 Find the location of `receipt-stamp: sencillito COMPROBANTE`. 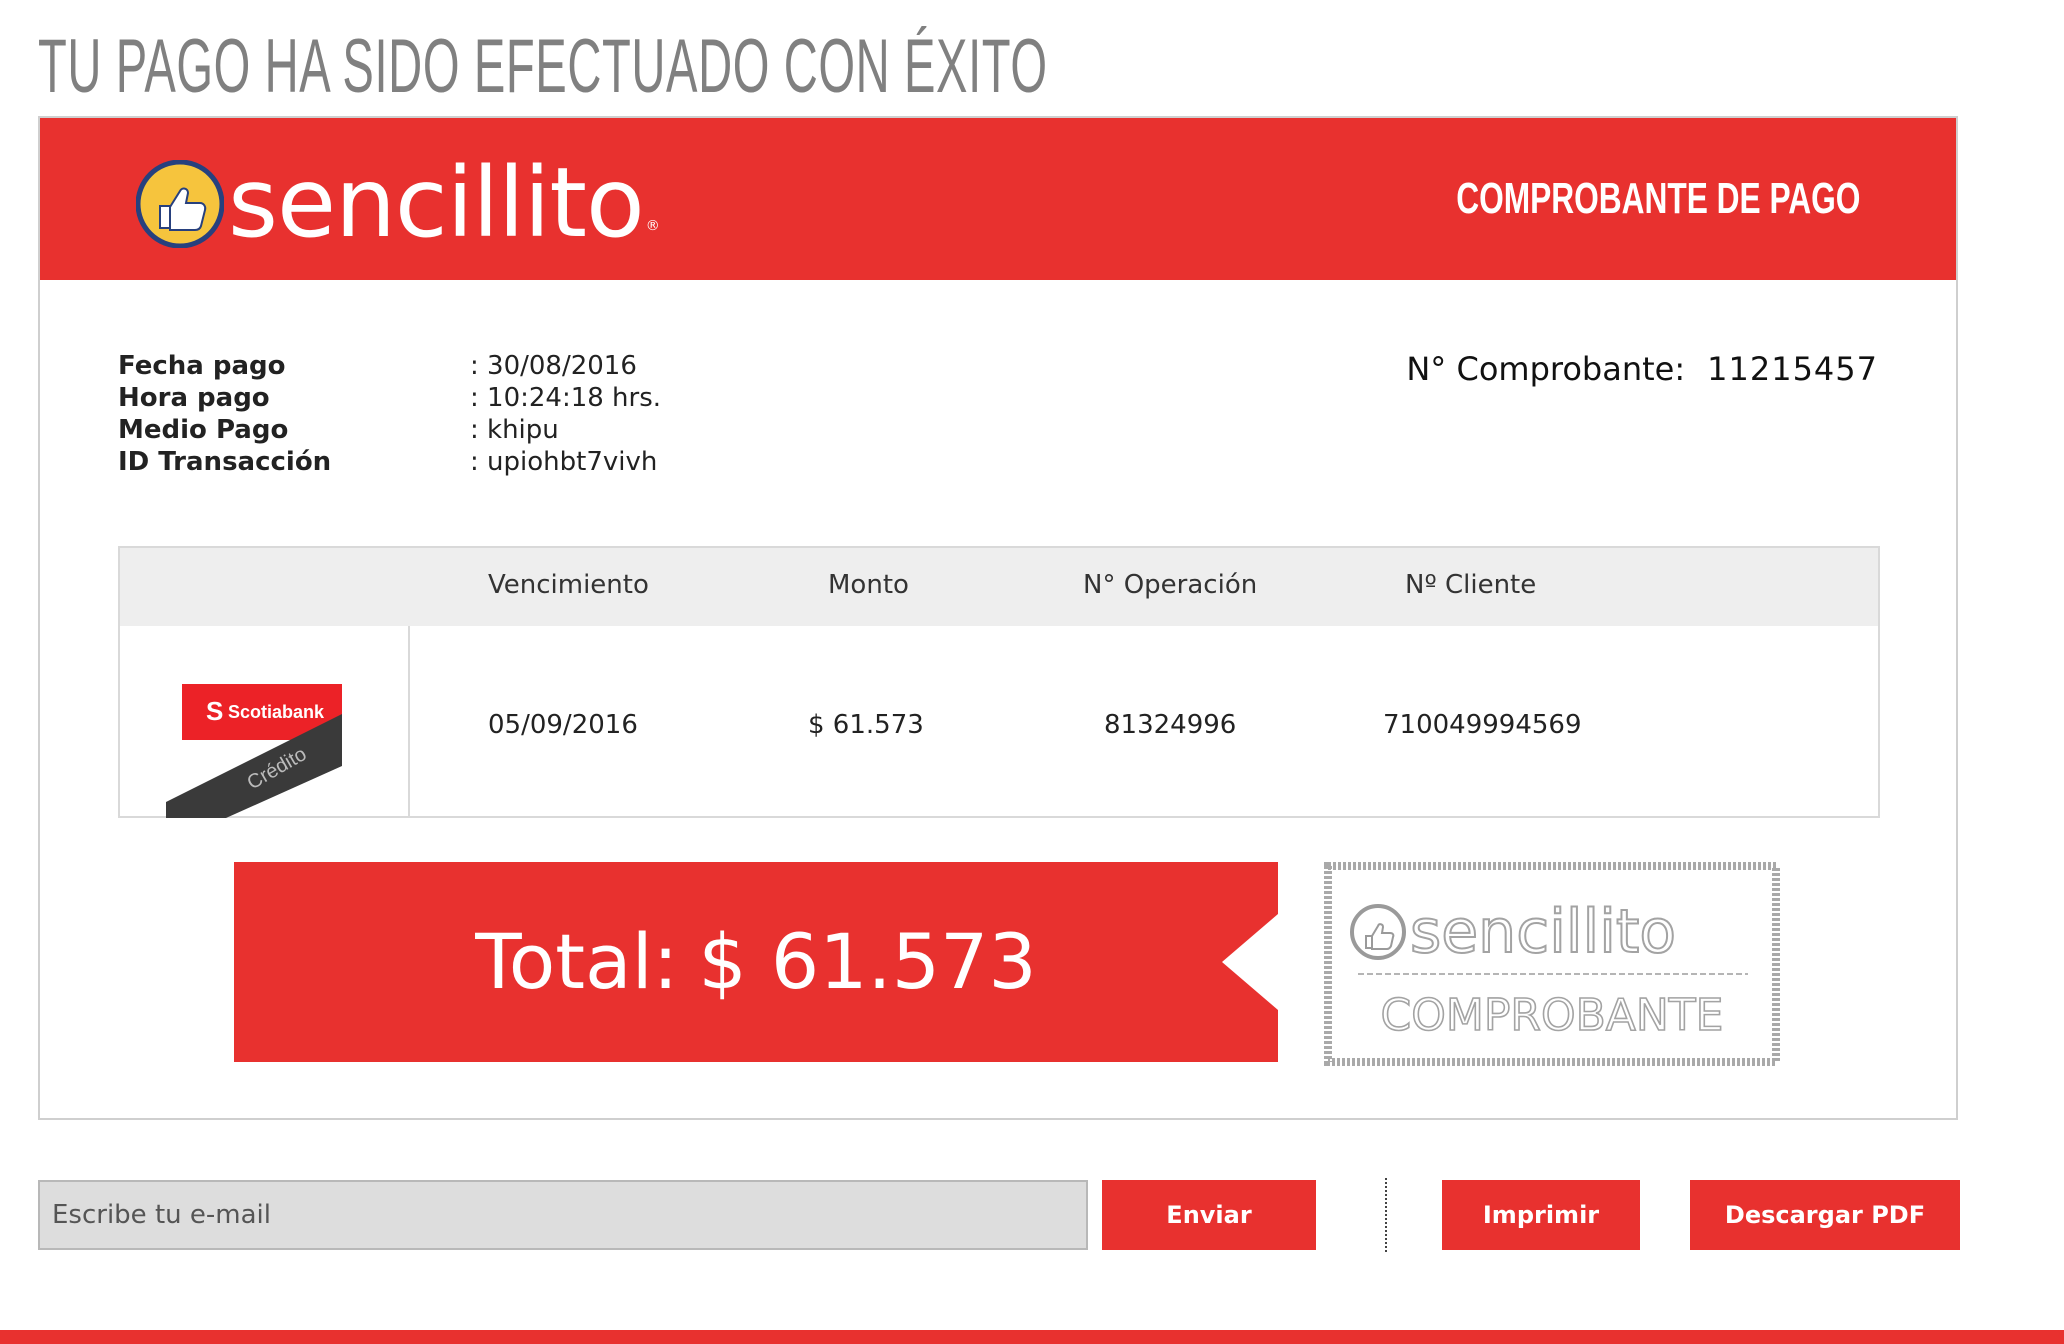

receipt-stamp: sencillito COMPROBANTE is located at coordinates (1552, 964).